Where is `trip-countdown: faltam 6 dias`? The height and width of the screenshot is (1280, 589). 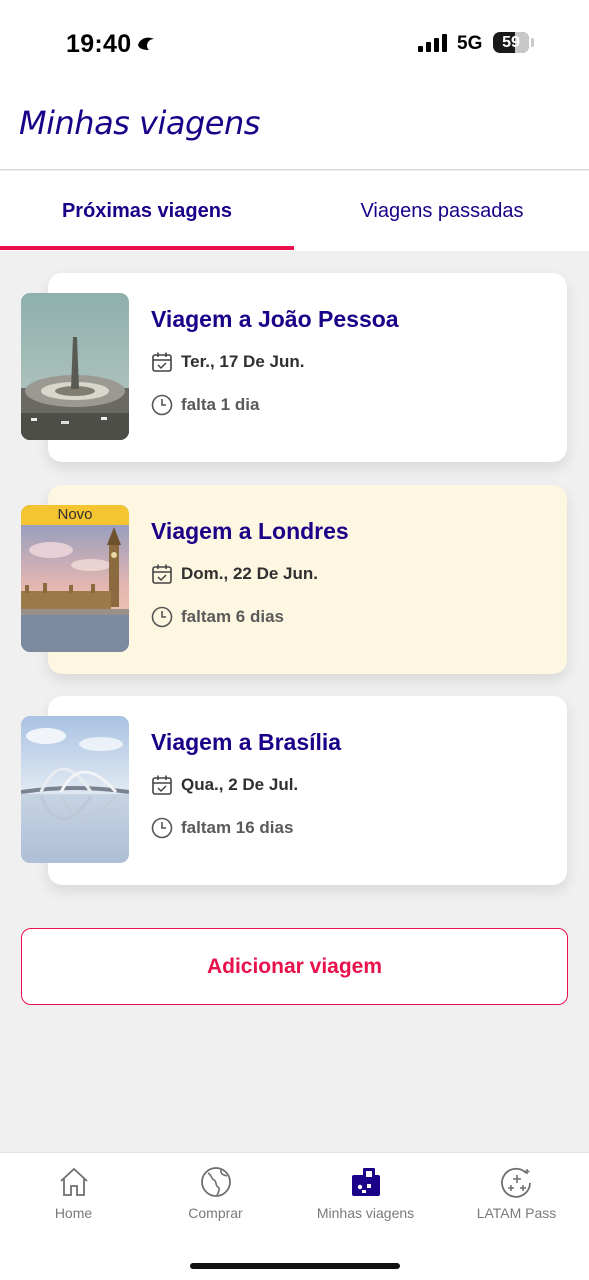 trip-countdown: faltam 6 dias is located at coordinates (232, 616).